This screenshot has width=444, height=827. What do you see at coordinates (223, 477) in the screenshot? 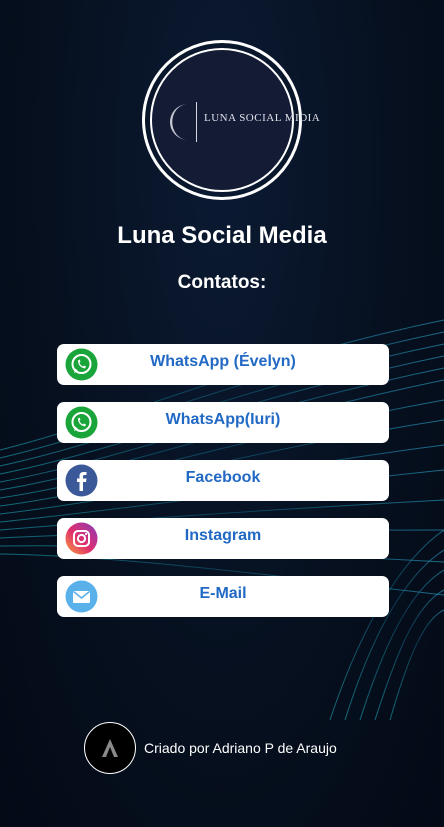
I see `link-label: Facebook` at bounding box center [223, 477].